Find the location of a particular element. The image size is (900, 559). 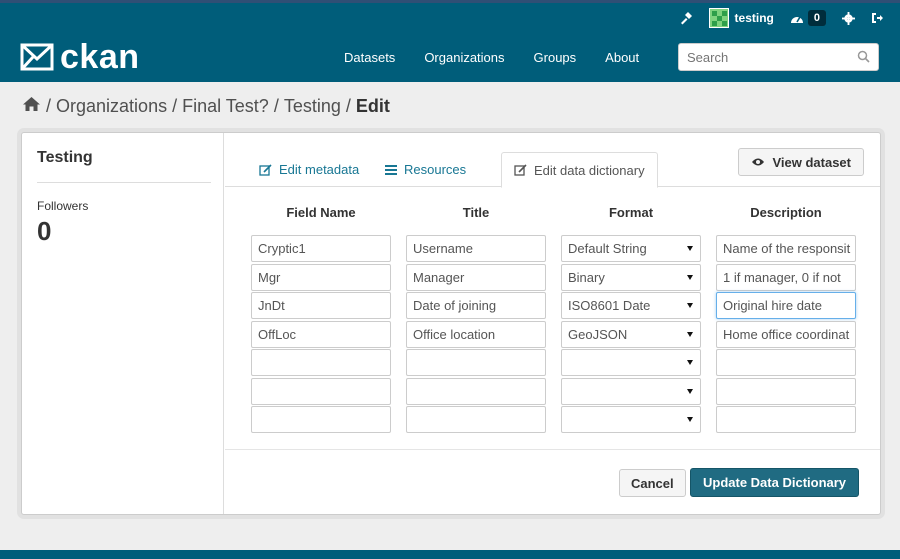

home-icon is located at coordinates (31, 106).